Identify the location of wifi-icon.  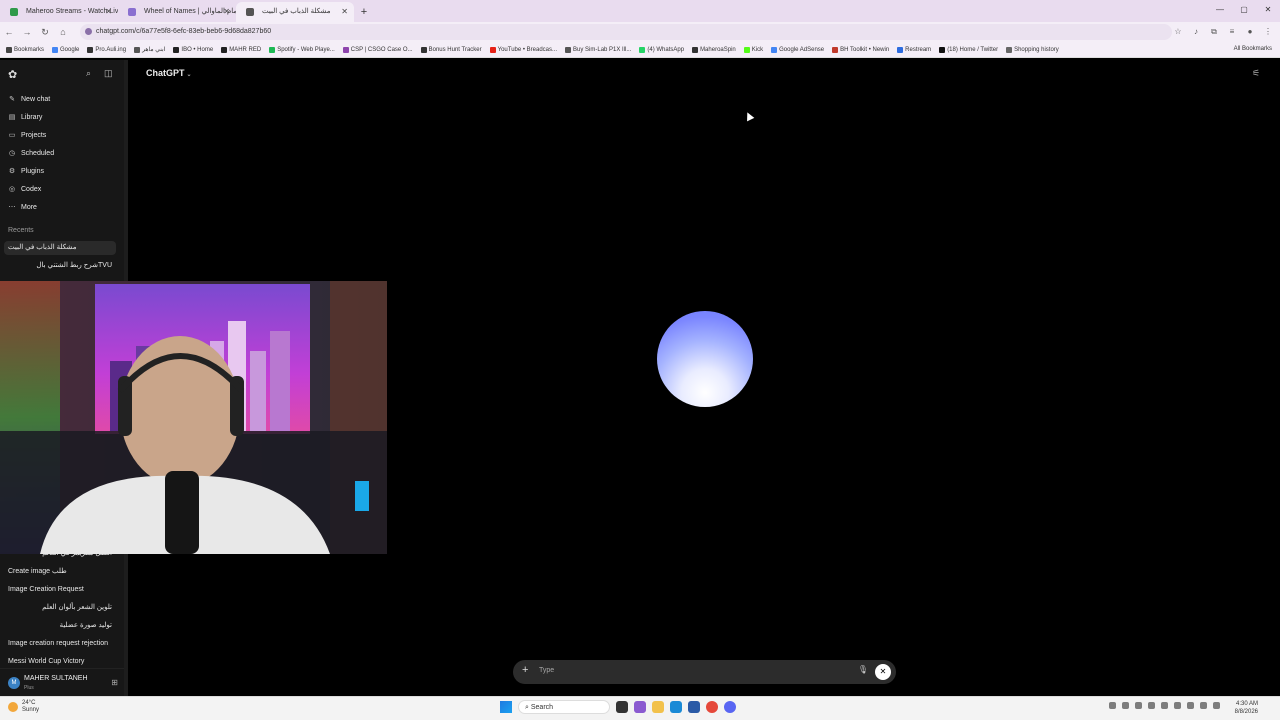
(1190, 705).